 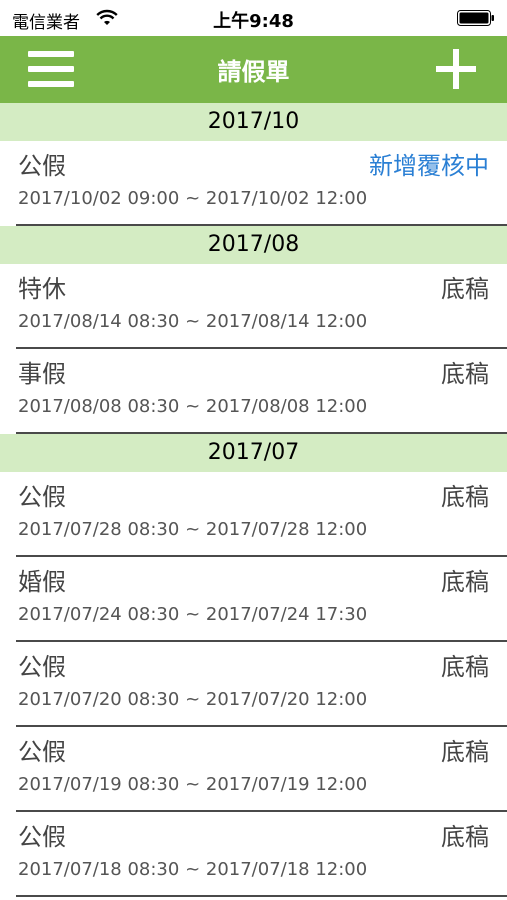 I want to click on leave-date-range: 2017/07/18 08:30 ~ 2017/07/18 12:00, so click(x=193, y=869).